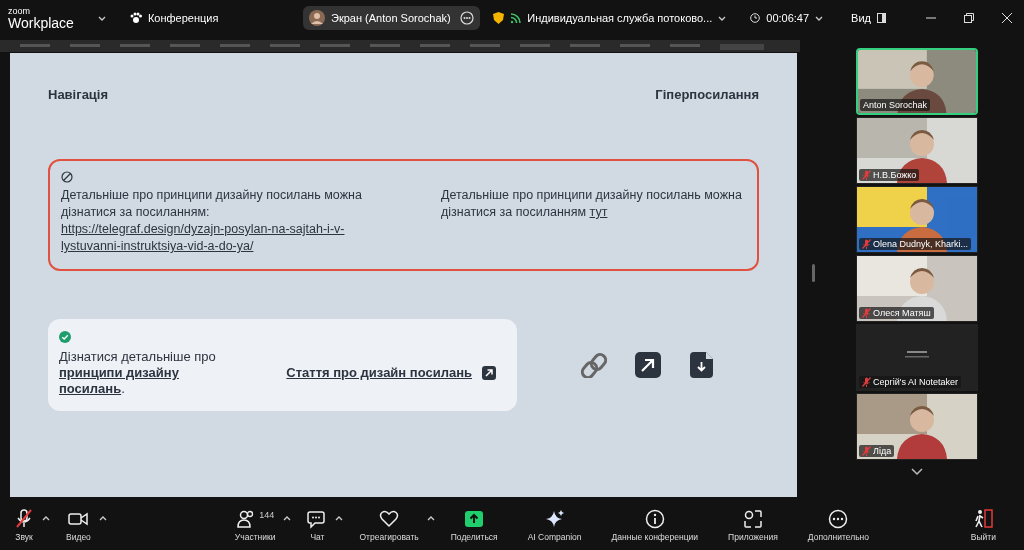  Describe the element at coordinates (917, 426) in the screenshot. I see `video-tile: Ліда` at that location.